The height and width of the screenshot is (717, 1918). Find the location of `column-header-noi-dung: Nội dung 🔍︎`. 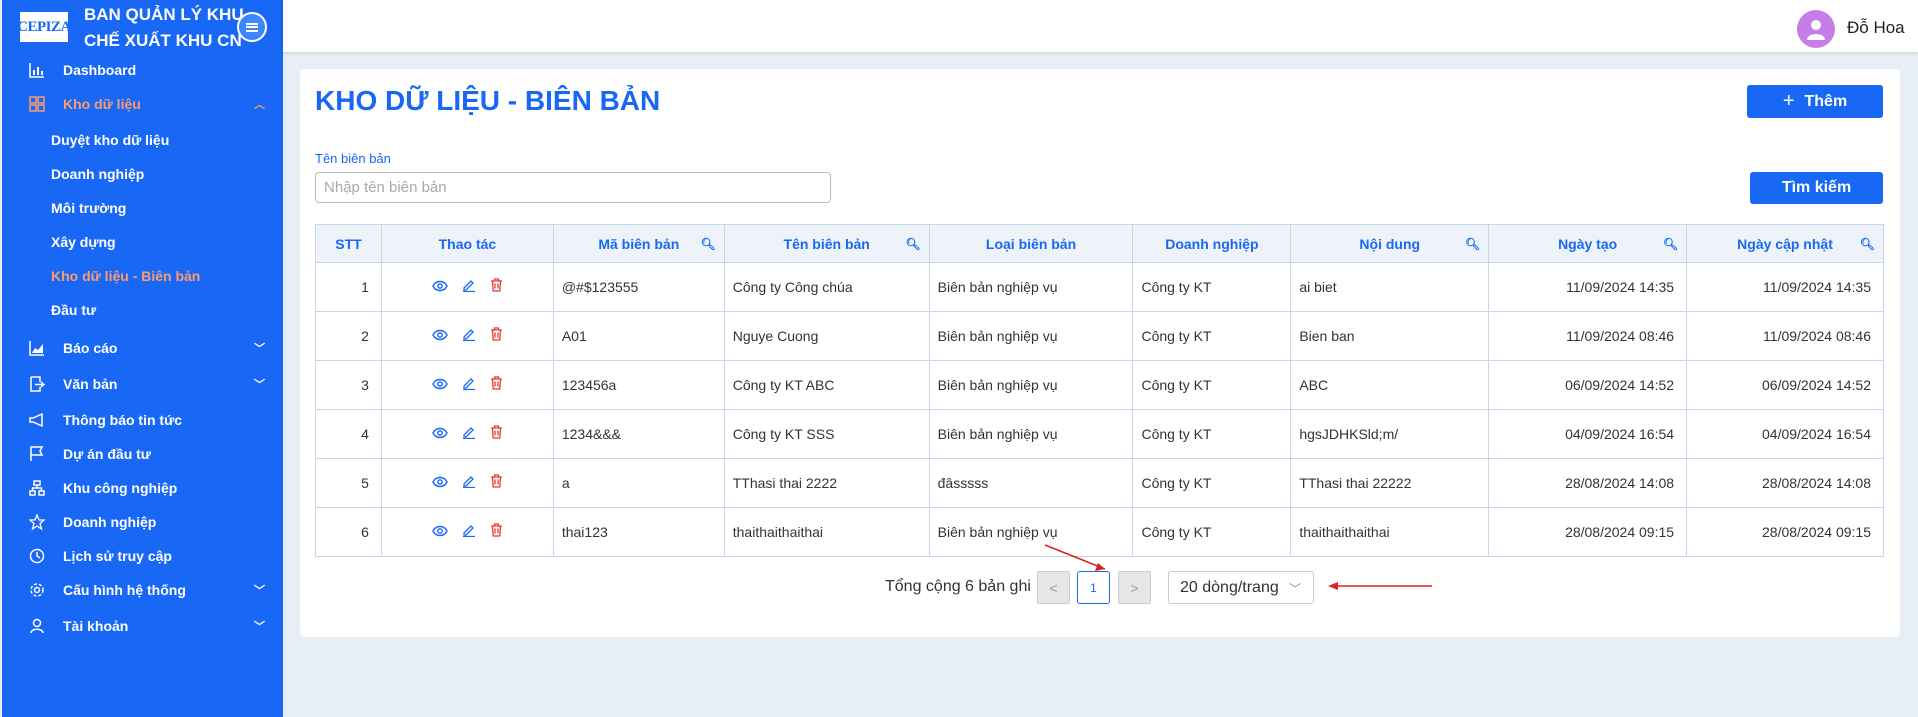

column-header-noi-dung: Nội dung 🔍︎ is located at coordinates (1390, 243).